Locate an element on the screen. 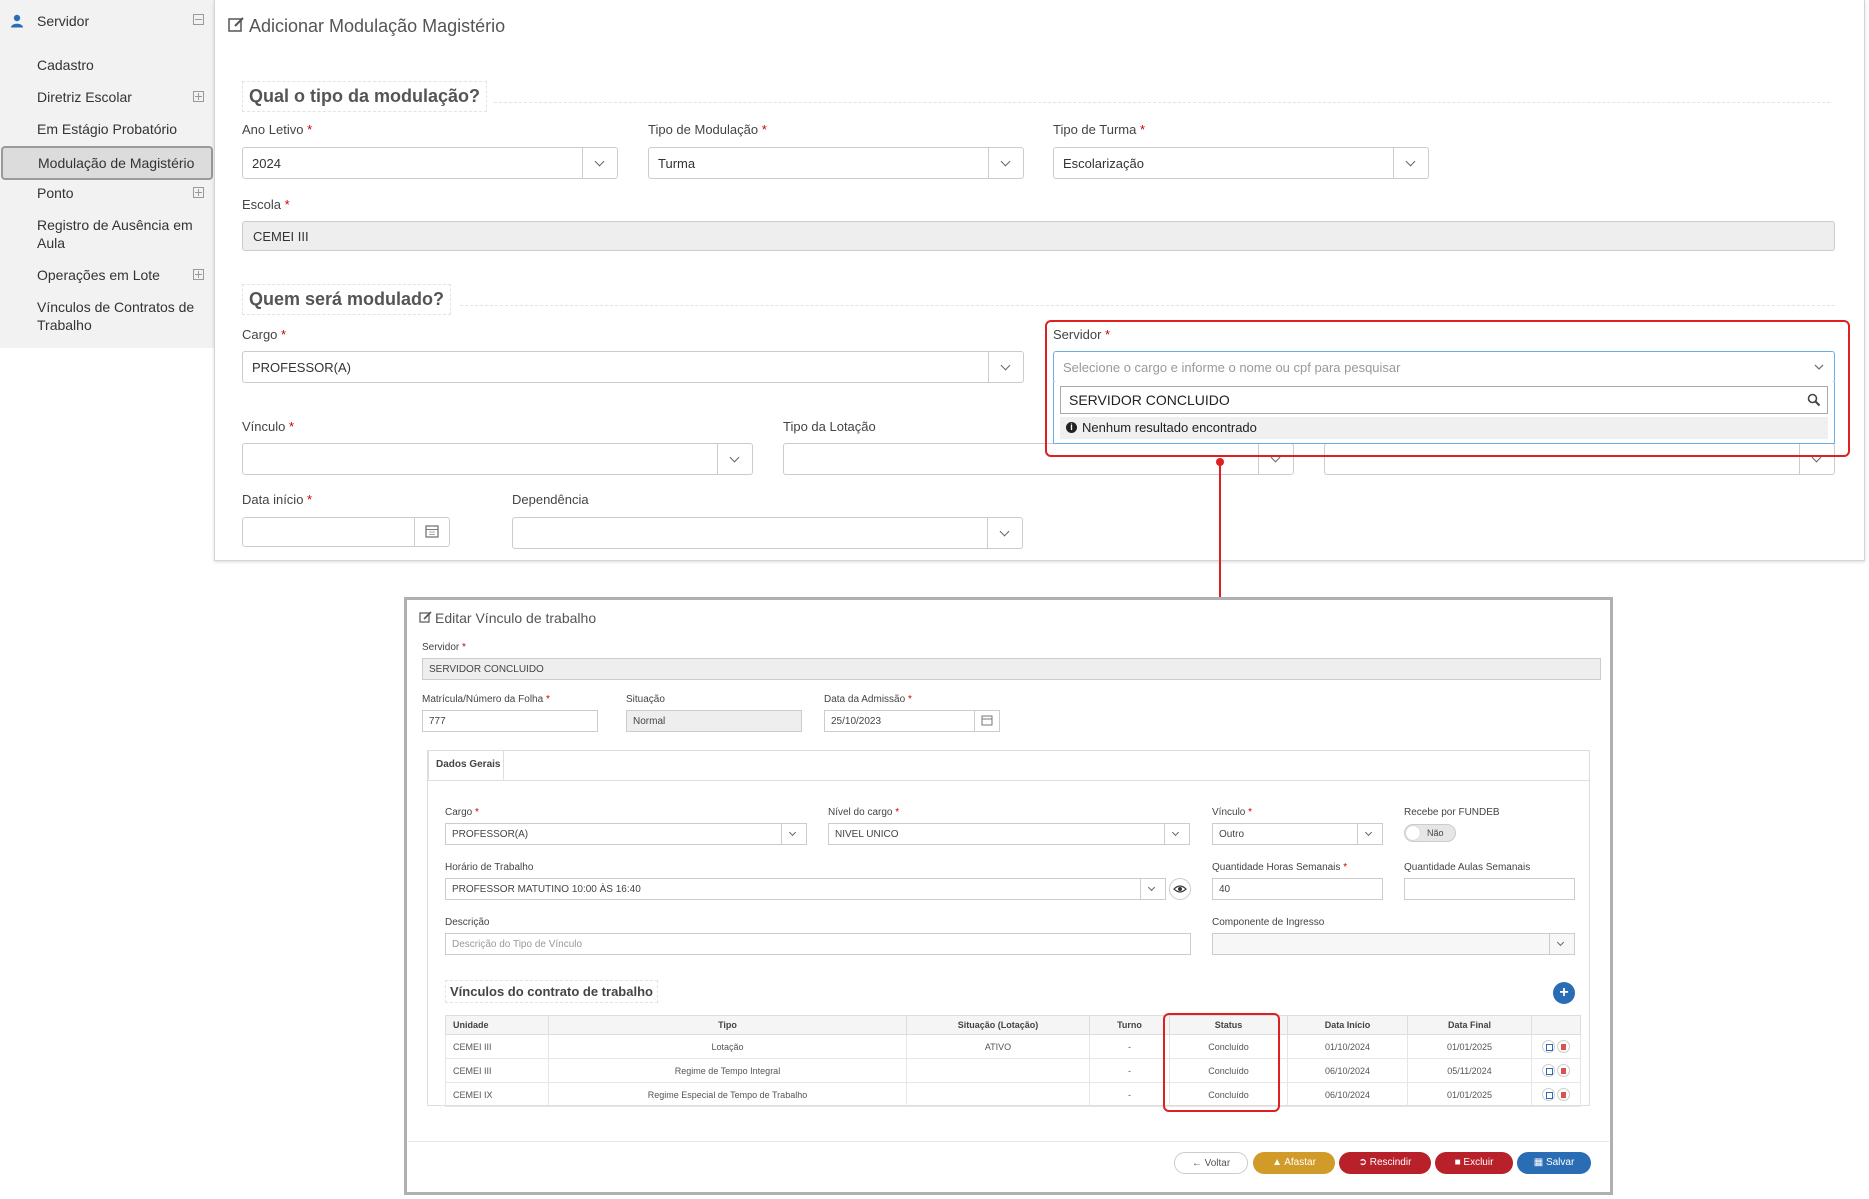  cell-tipo: Regime de Tempo Integral is located at coordinates (727, 1070).